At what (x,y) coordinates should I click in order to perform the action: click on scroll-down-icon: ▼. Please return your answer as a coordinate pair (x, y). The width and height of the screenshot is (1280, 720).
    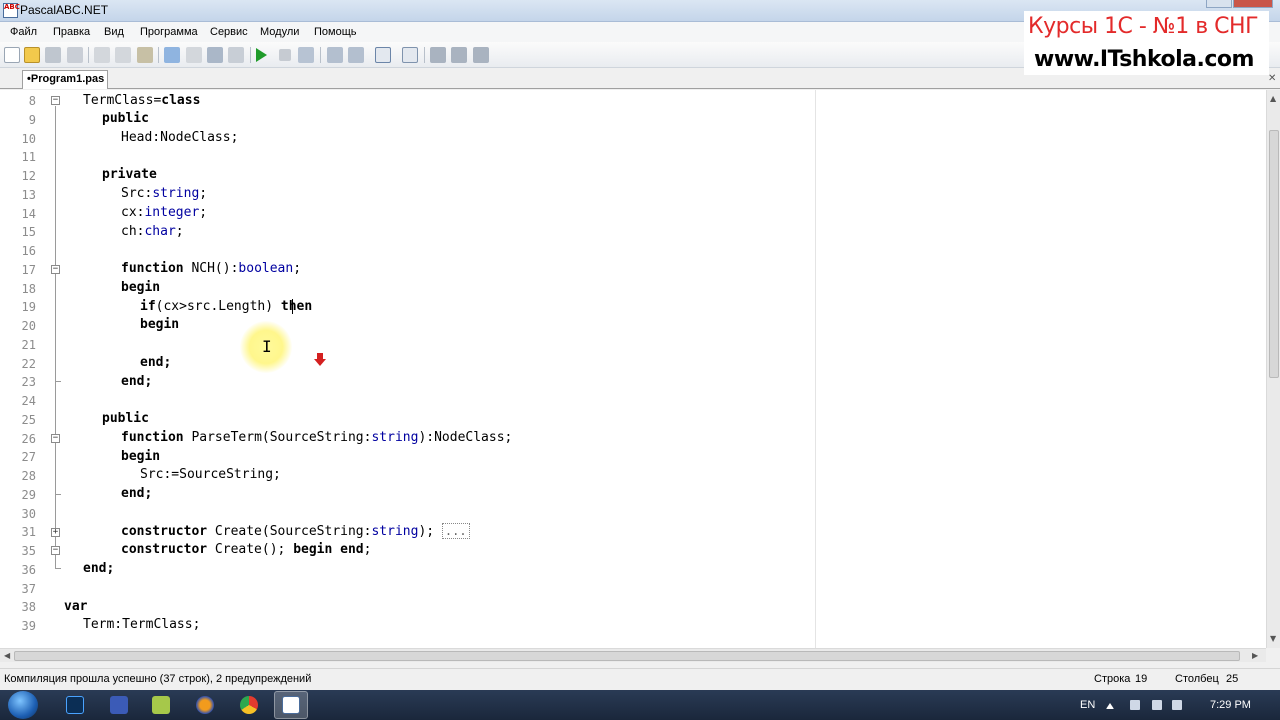
    Looking at the image, I should click on (1273, 638).